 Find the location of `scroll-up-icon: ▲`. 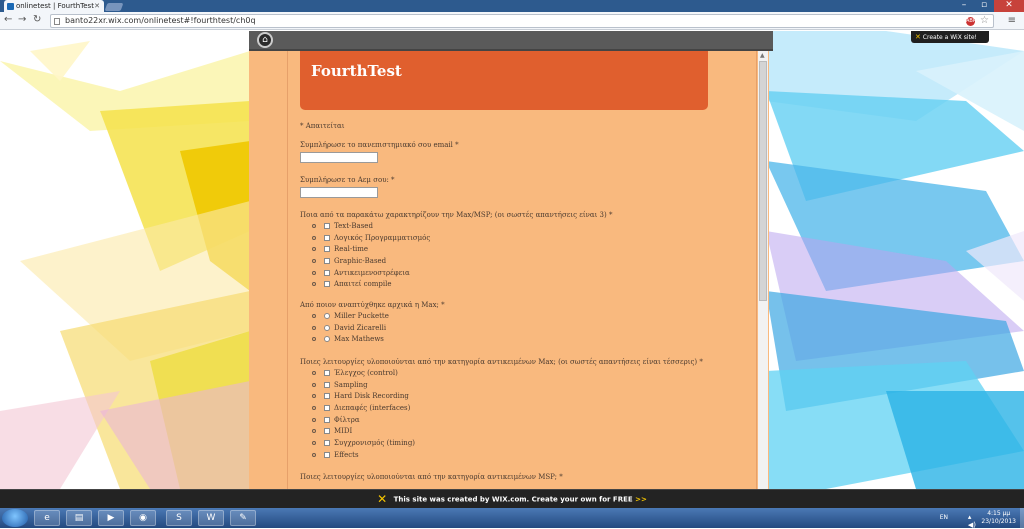

scroll-up-icon: ▲ is located at coordinates (762, 55).